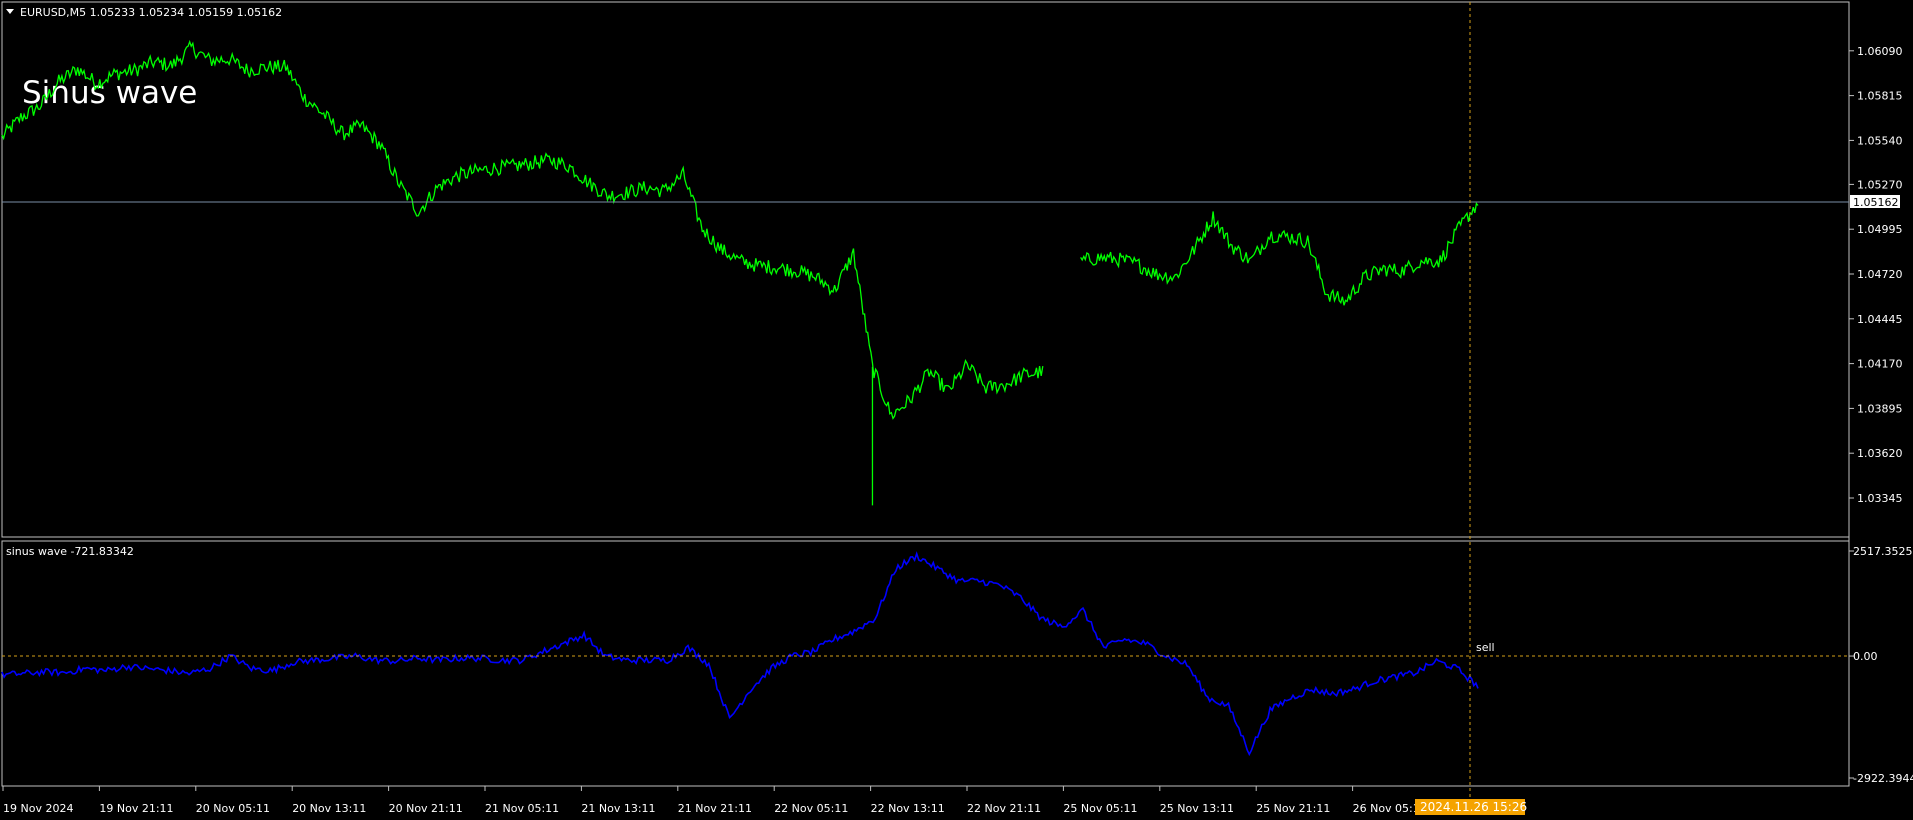  I want to click on time-tick-label: 21 Nov 05:11, so click(522, 808).